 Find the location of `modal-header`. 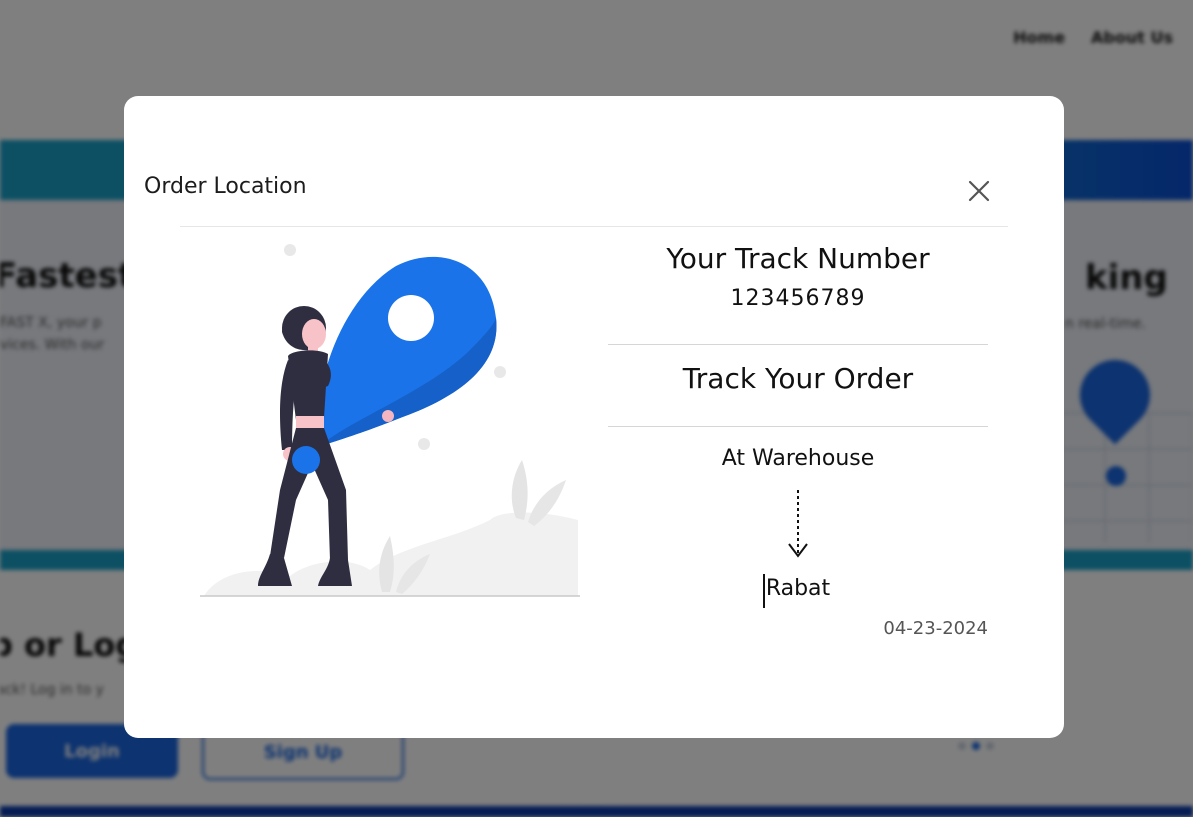

modal-header is located at coordinates (594, 161).